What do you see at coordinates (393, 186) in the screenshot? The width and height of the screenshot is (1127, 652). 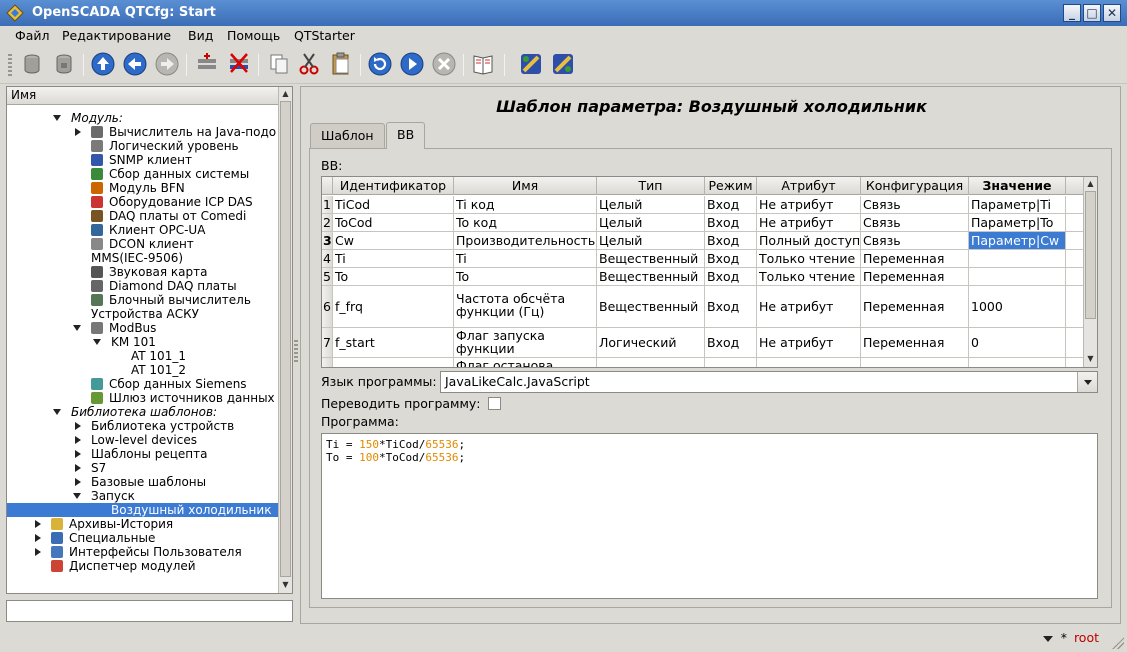 I see `col-id-header: Идентификатор` at bounding box center [393, 186].